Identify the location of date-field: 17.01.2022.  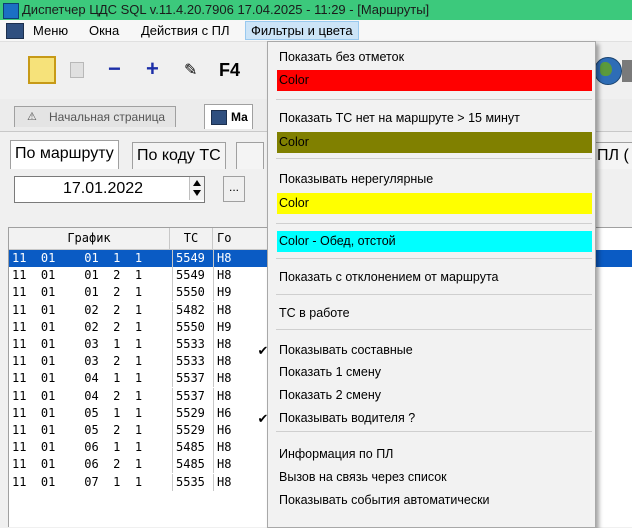
(109, 189).